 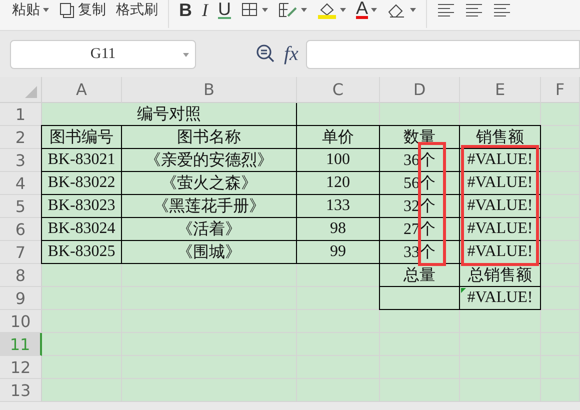 I want to click on table-cell: BK-83025, so click(x=81, y=252).